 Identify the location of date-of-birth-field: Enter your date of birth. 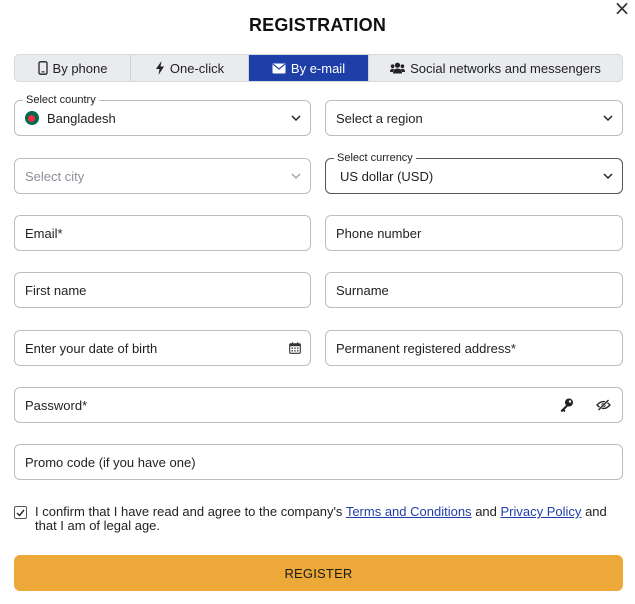
(162, 348).